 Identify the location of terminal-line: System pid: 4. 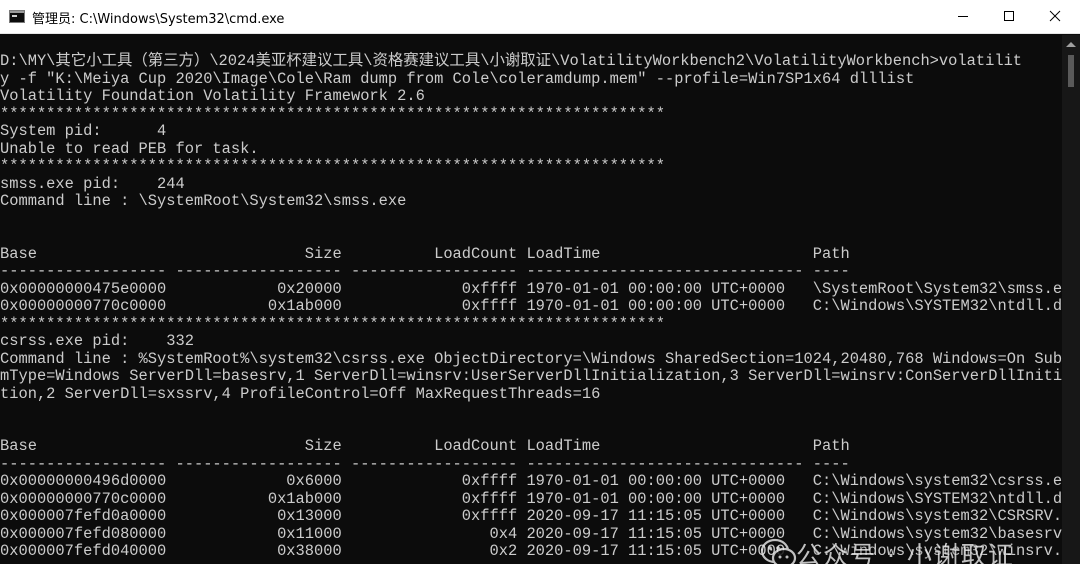
(83, 131).